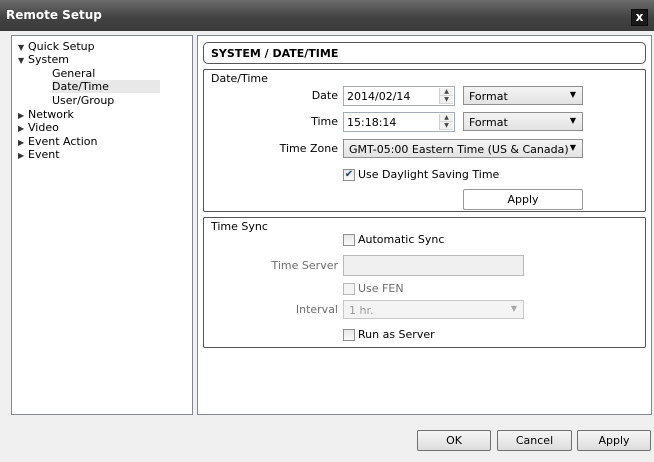 This screenshot has width=654, height=462. I want to click on tree-item-label: Event Action, so click(63, 141).